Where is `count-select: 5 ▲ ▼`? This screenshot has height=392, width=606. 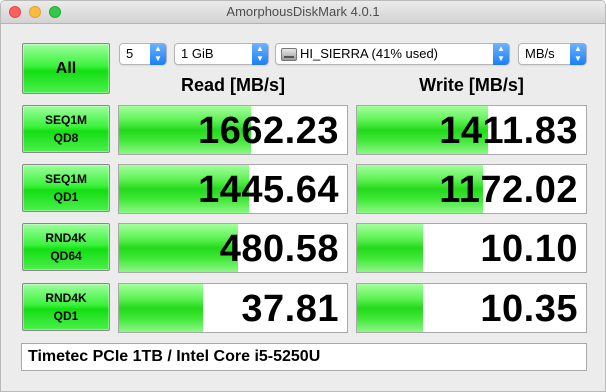
count-select: 5 ▲ ▼ is located at coordinates (143, 54).